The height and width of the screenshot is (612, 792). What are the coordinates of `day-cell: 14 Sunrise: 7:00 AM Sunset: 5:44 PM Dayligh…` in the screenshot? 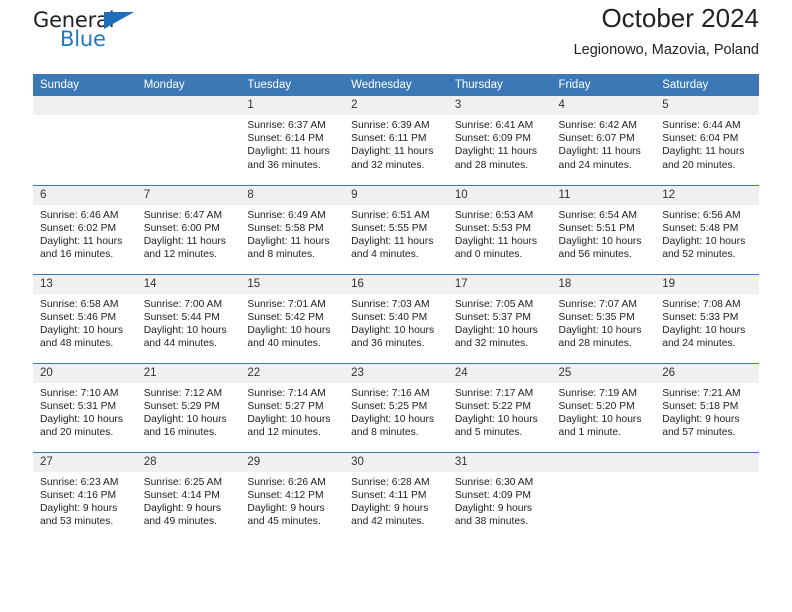 It's located at (188, 318).